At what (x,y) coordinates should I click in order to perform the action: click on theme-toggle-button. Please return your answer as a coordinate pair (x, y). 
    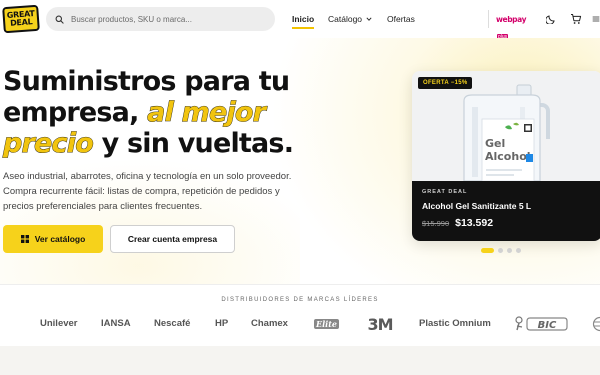
    Looking at the image, I should click on (551, 18).